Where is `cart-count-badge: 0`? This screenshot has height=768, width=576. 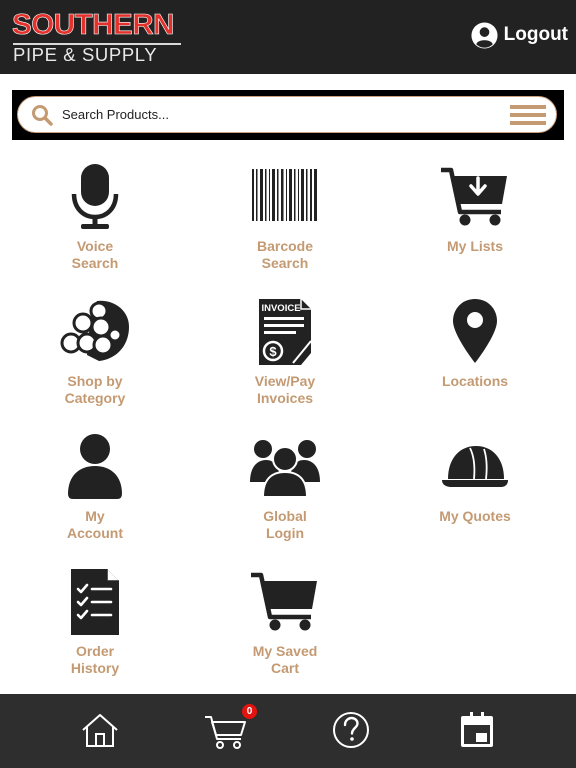
cart-count-badge: 0 is located at coordinates (249, 711).